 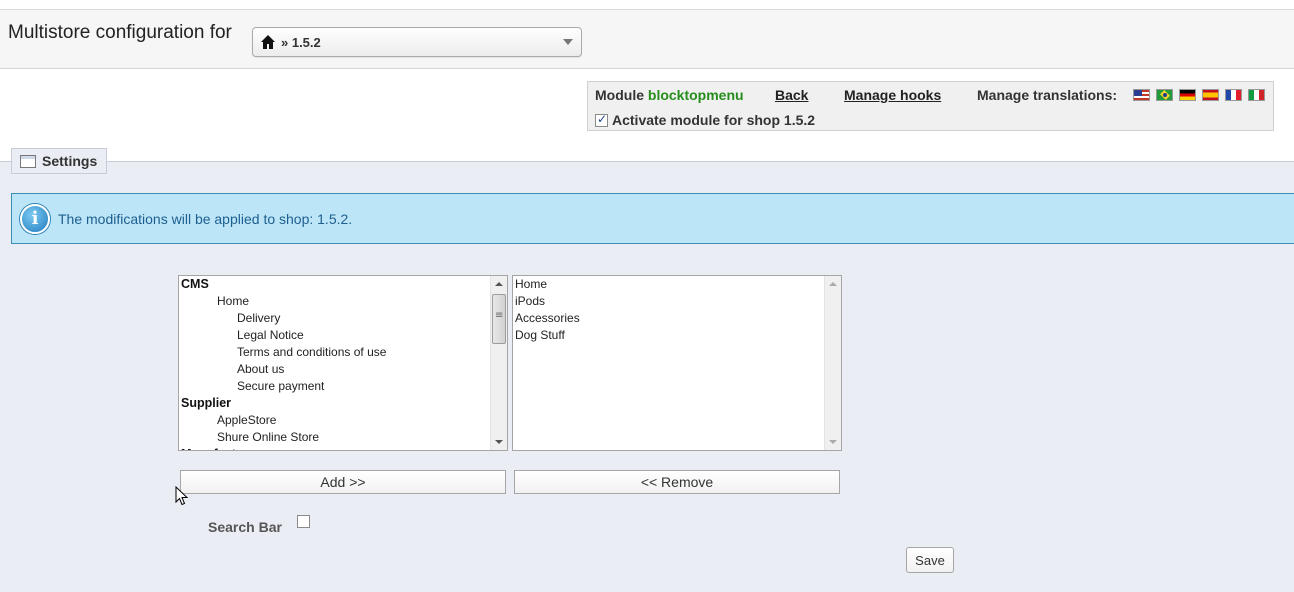 I want to click on back-link: Back, so click(x=791, y=95).